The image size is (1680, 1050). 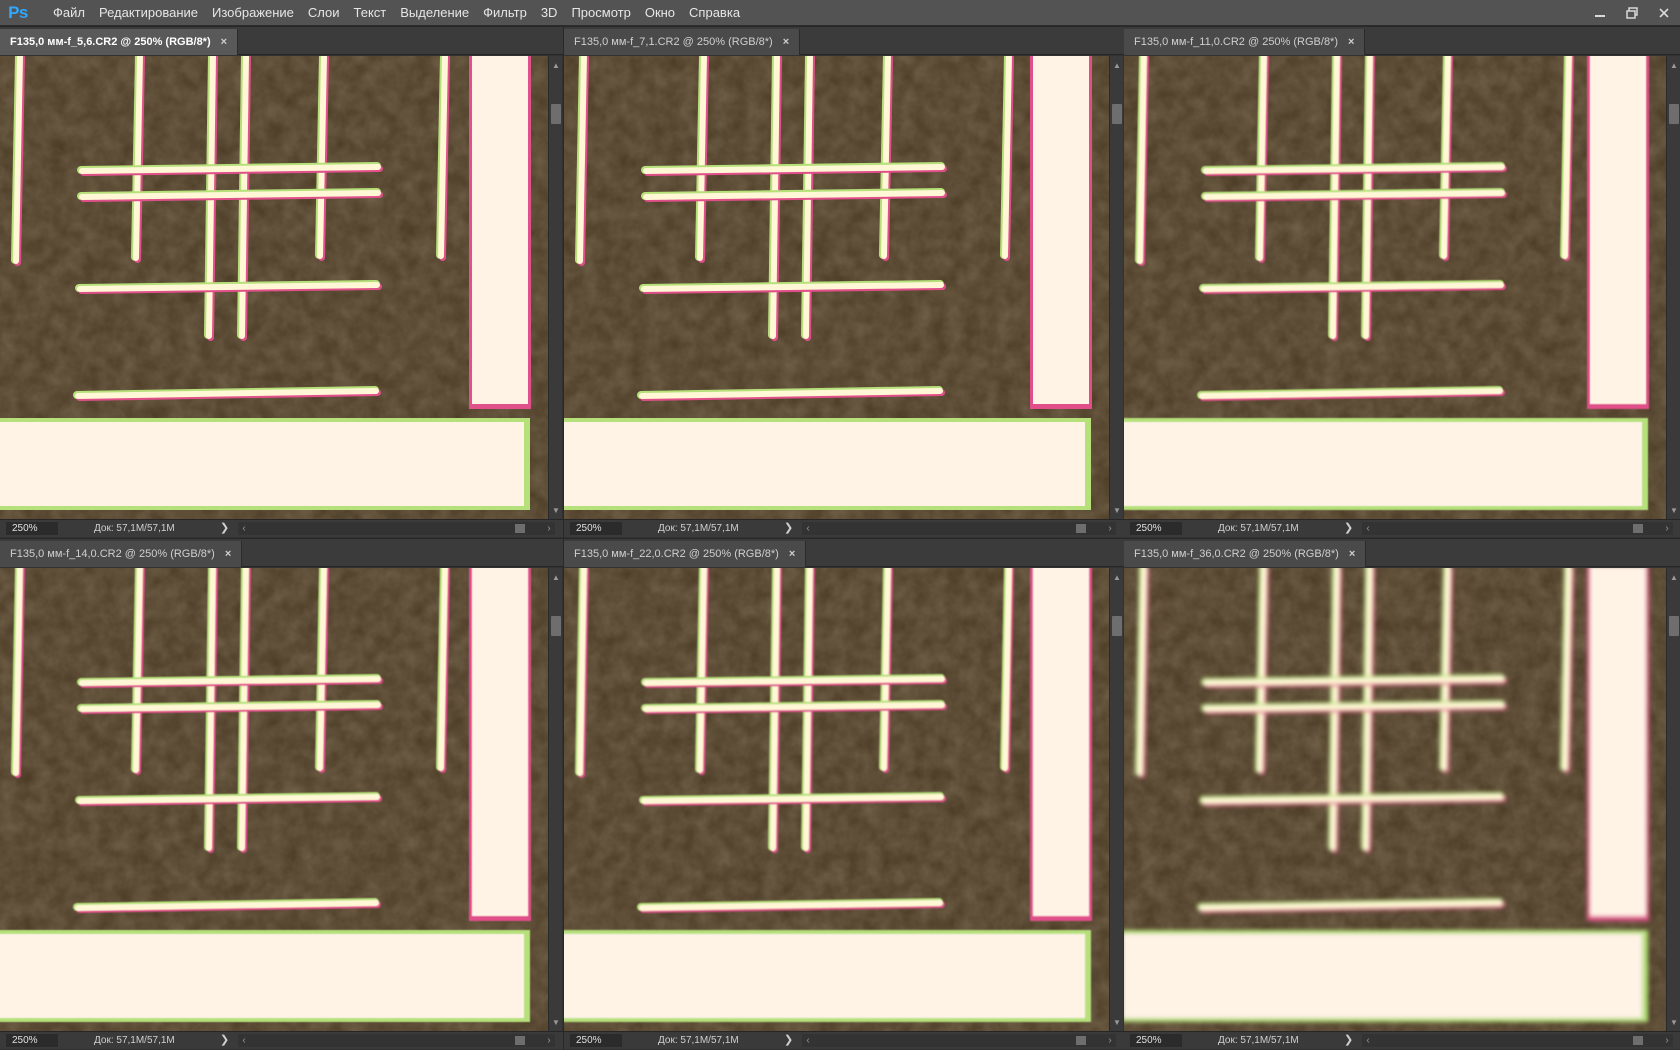 What do you see at coordinates (1632, 13) in the screenshot?
I see `restore-icon` at bounding box center [1632, 13].